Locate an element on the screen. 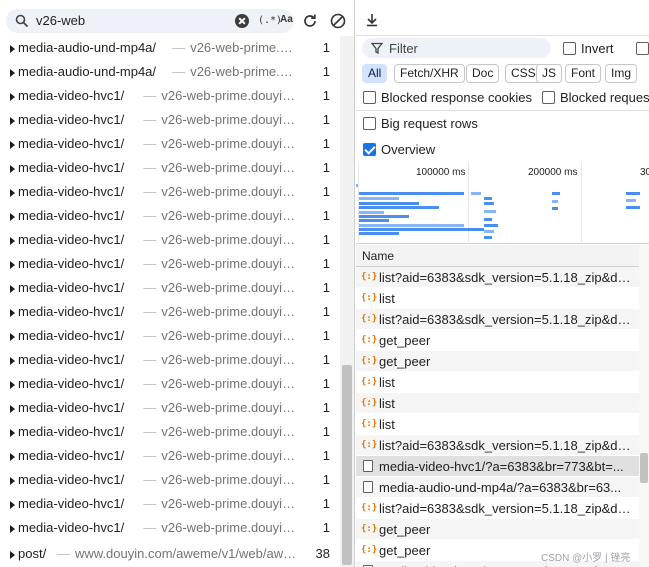 This screenshot has height=567, width=649. overview-checkbox is located at coordinates (369, 149).